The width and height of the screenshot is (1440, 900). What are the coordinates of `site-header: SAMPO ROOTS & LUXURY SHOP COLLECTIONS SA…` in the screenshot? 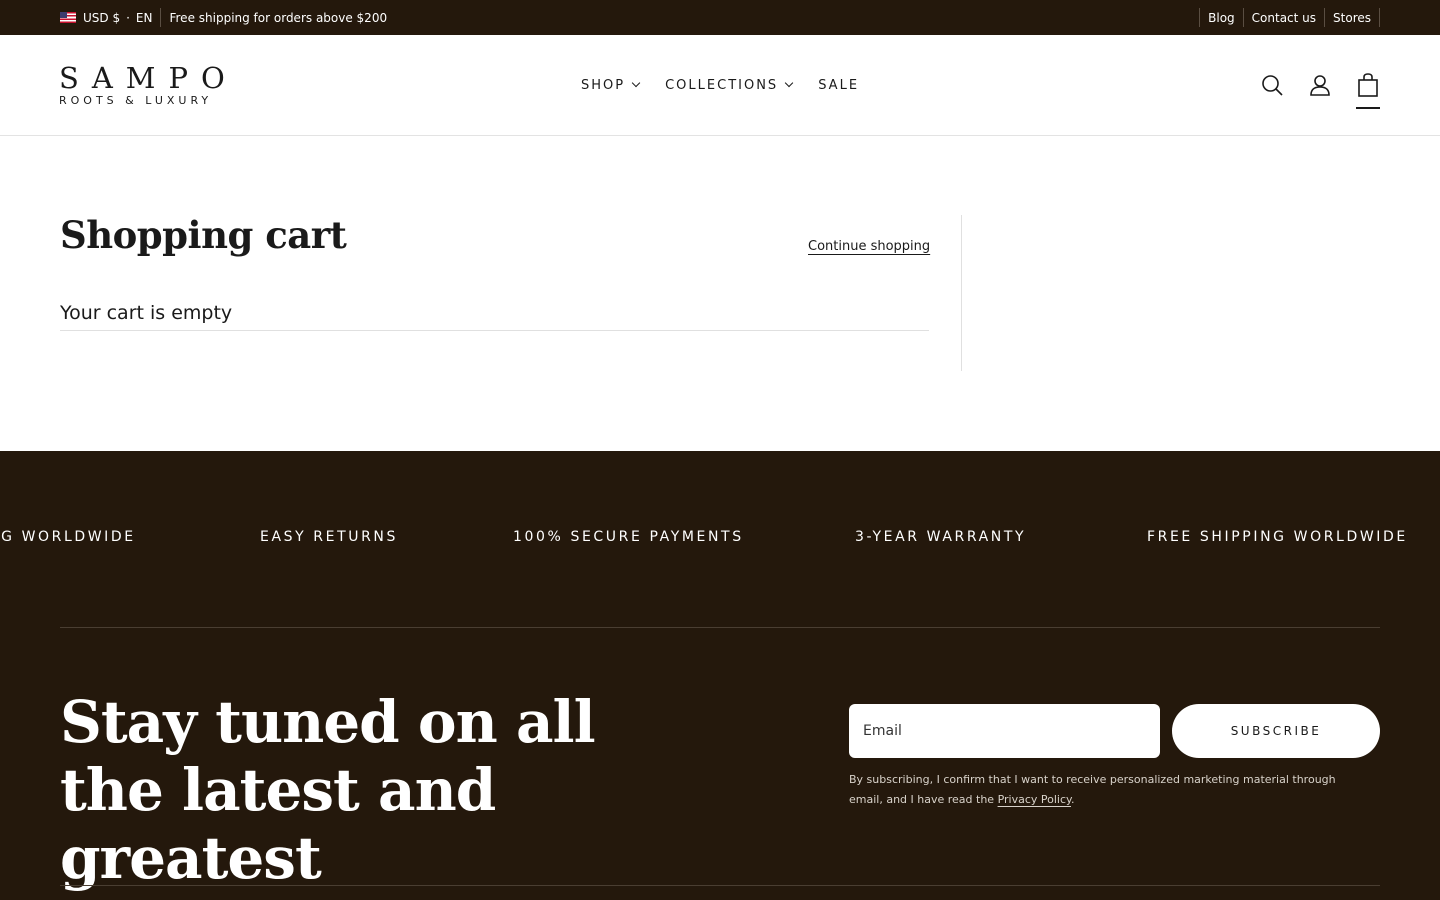 It's located at (720, 85).